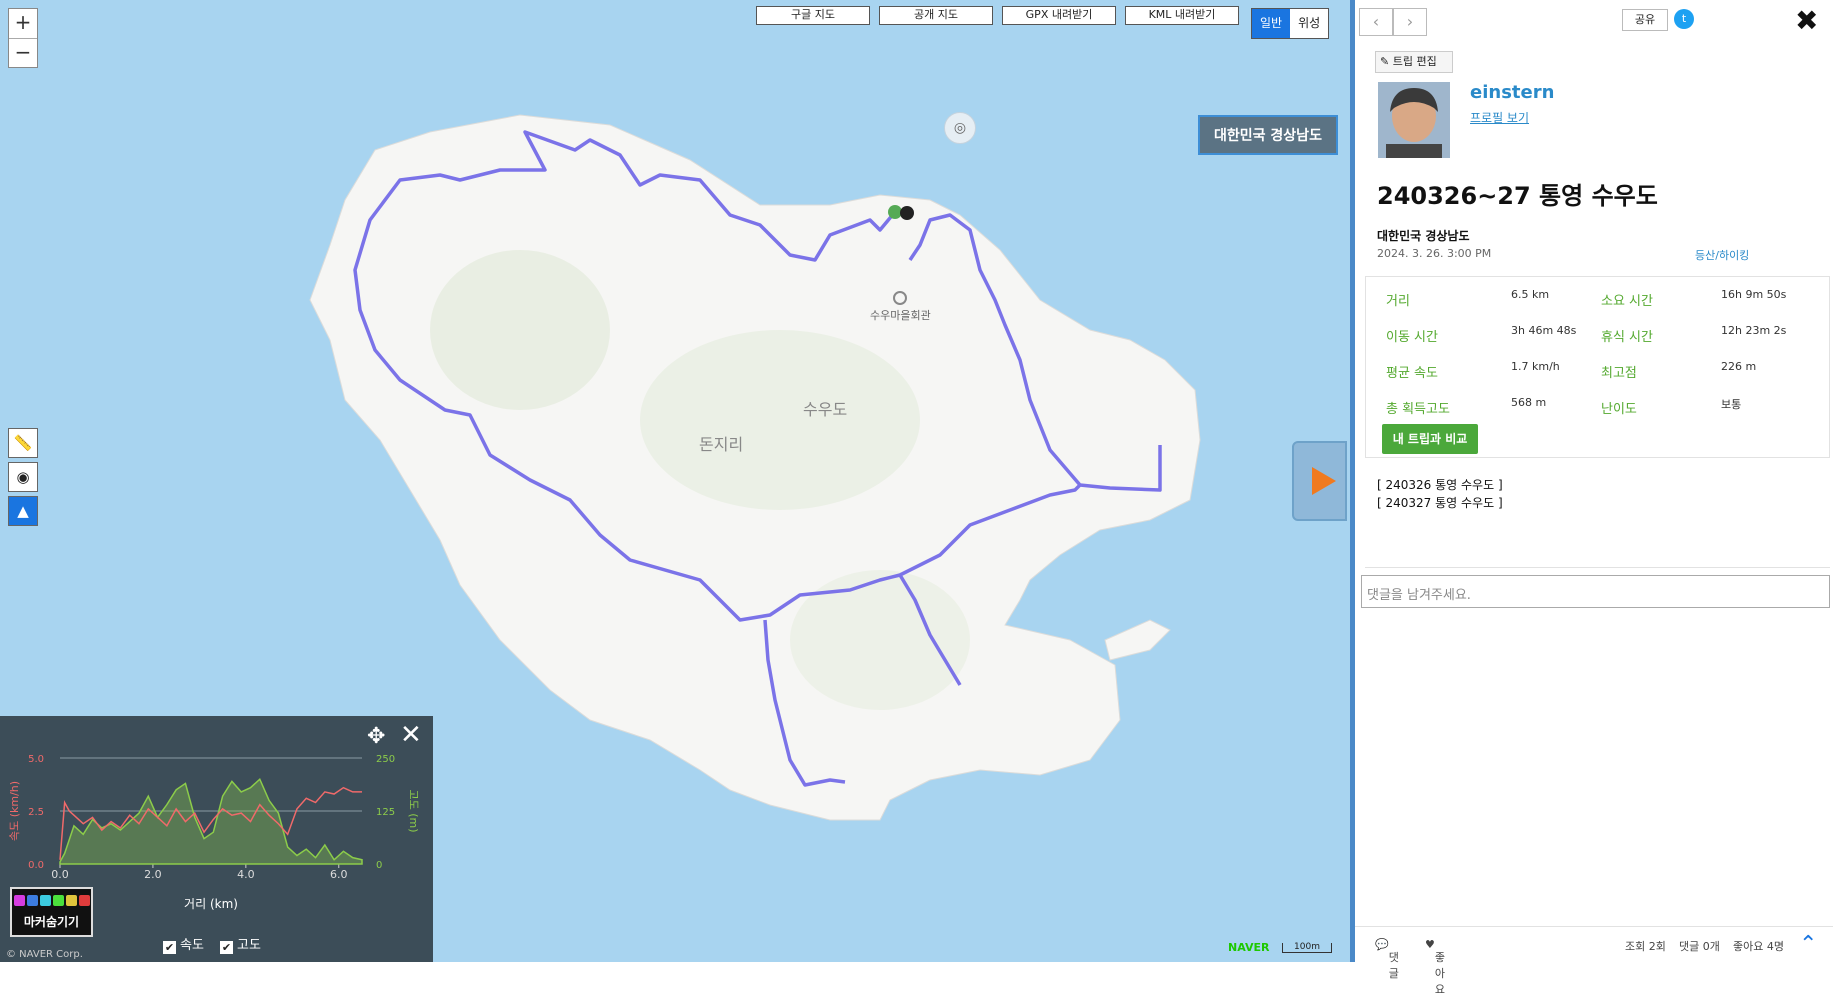  What do you see at coordinates (1430, 439) in the screenshot?
I see `compare-button: 내 트립과 비교` at bounding box center [1430, 439].